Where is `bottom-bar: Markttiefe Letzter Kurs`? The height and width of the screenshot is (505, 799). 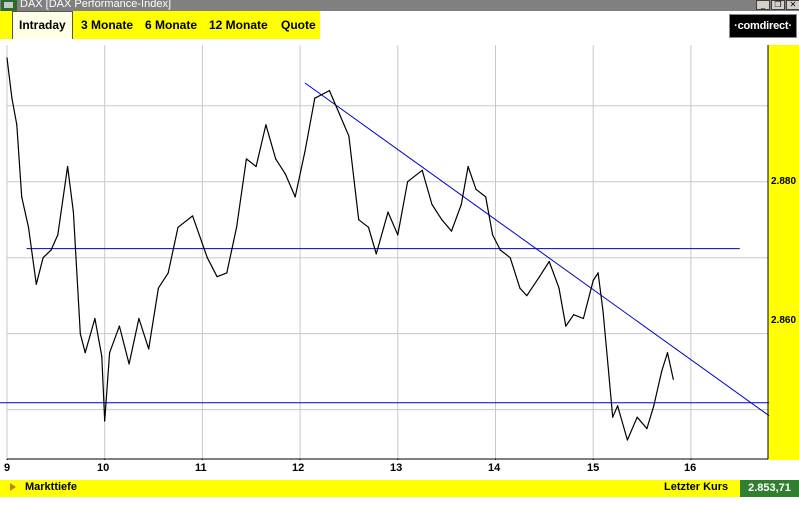 bottom-bar: Markttiefe Letzter Kurs is located at coordinates (399, 488).